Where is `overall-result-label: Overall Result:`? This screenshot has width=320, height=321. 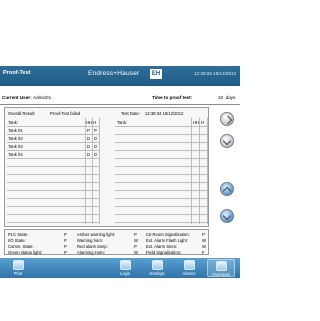
overall-result-label: Overall Result: is located at coordinates (22, 113).